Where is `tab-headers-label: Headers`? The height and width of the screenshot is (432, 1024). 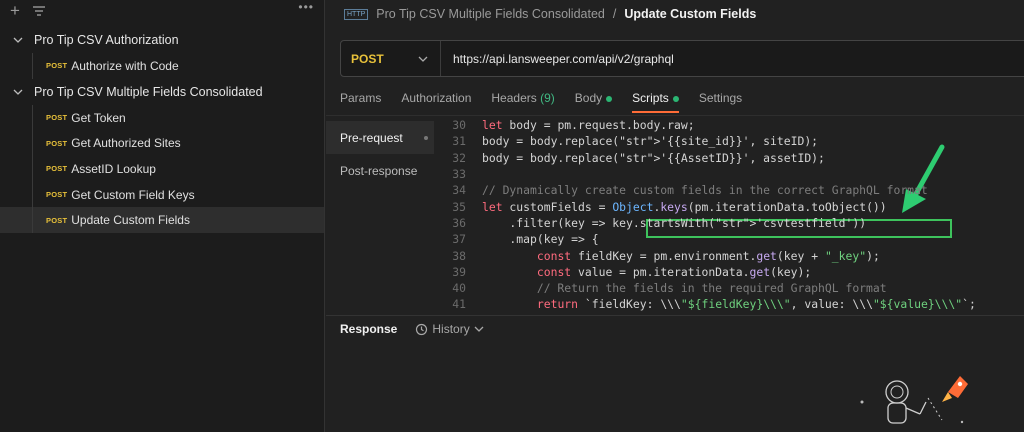 tab-headers-label: Headers is located at coordinates (514, 98).